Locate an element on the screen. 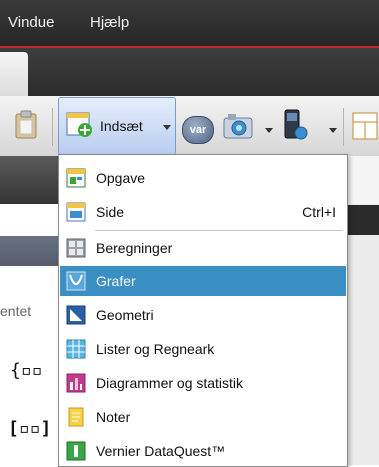  menu-item-label: Opgave is located at coordinates (121, 178).